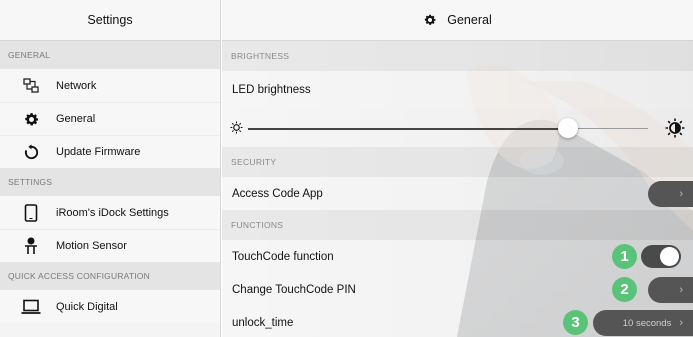 The height and width of the screenshot is (337, 693). I want to click on section-functions: FUNCTIONS, so click(457, 225).